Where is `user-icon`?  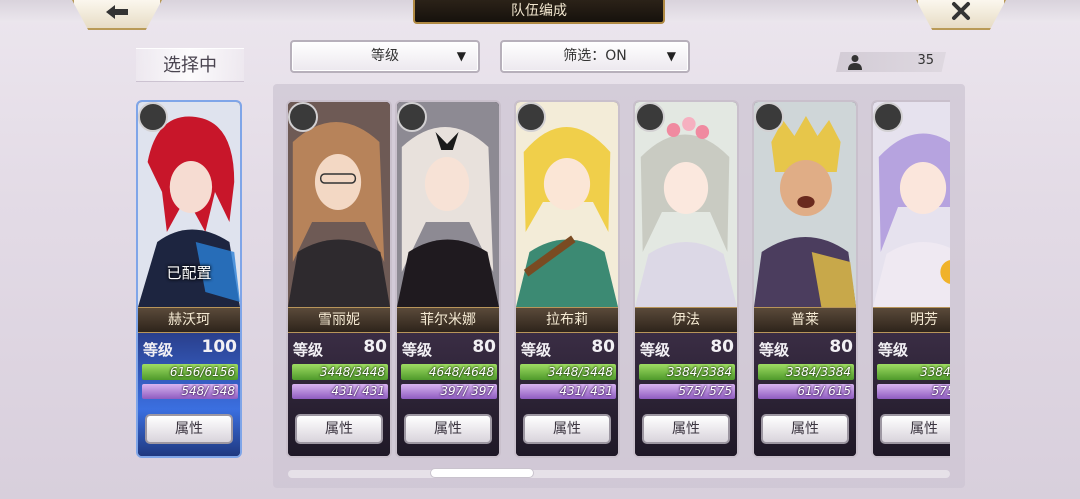
user-icon is located at coordinates (855, 62).